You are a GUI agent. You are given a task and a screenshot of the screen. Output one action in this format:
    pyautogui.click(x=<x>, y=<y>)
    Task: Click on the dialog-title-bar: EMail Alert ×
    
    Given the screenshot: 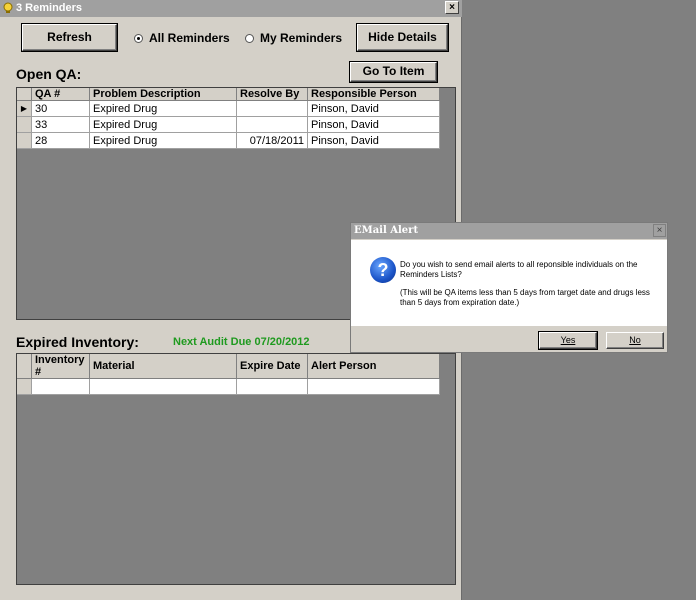 What is the action you would take?
    pyautogui.click(x=509, y=231)
    